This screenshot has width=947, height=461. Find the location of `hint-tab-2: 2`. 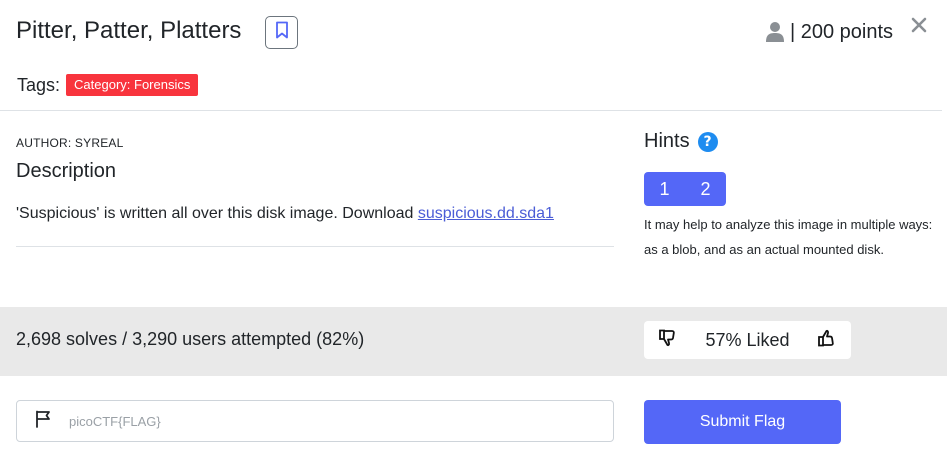

hint-tab-2: 2 is located at coordinates (705, 189).